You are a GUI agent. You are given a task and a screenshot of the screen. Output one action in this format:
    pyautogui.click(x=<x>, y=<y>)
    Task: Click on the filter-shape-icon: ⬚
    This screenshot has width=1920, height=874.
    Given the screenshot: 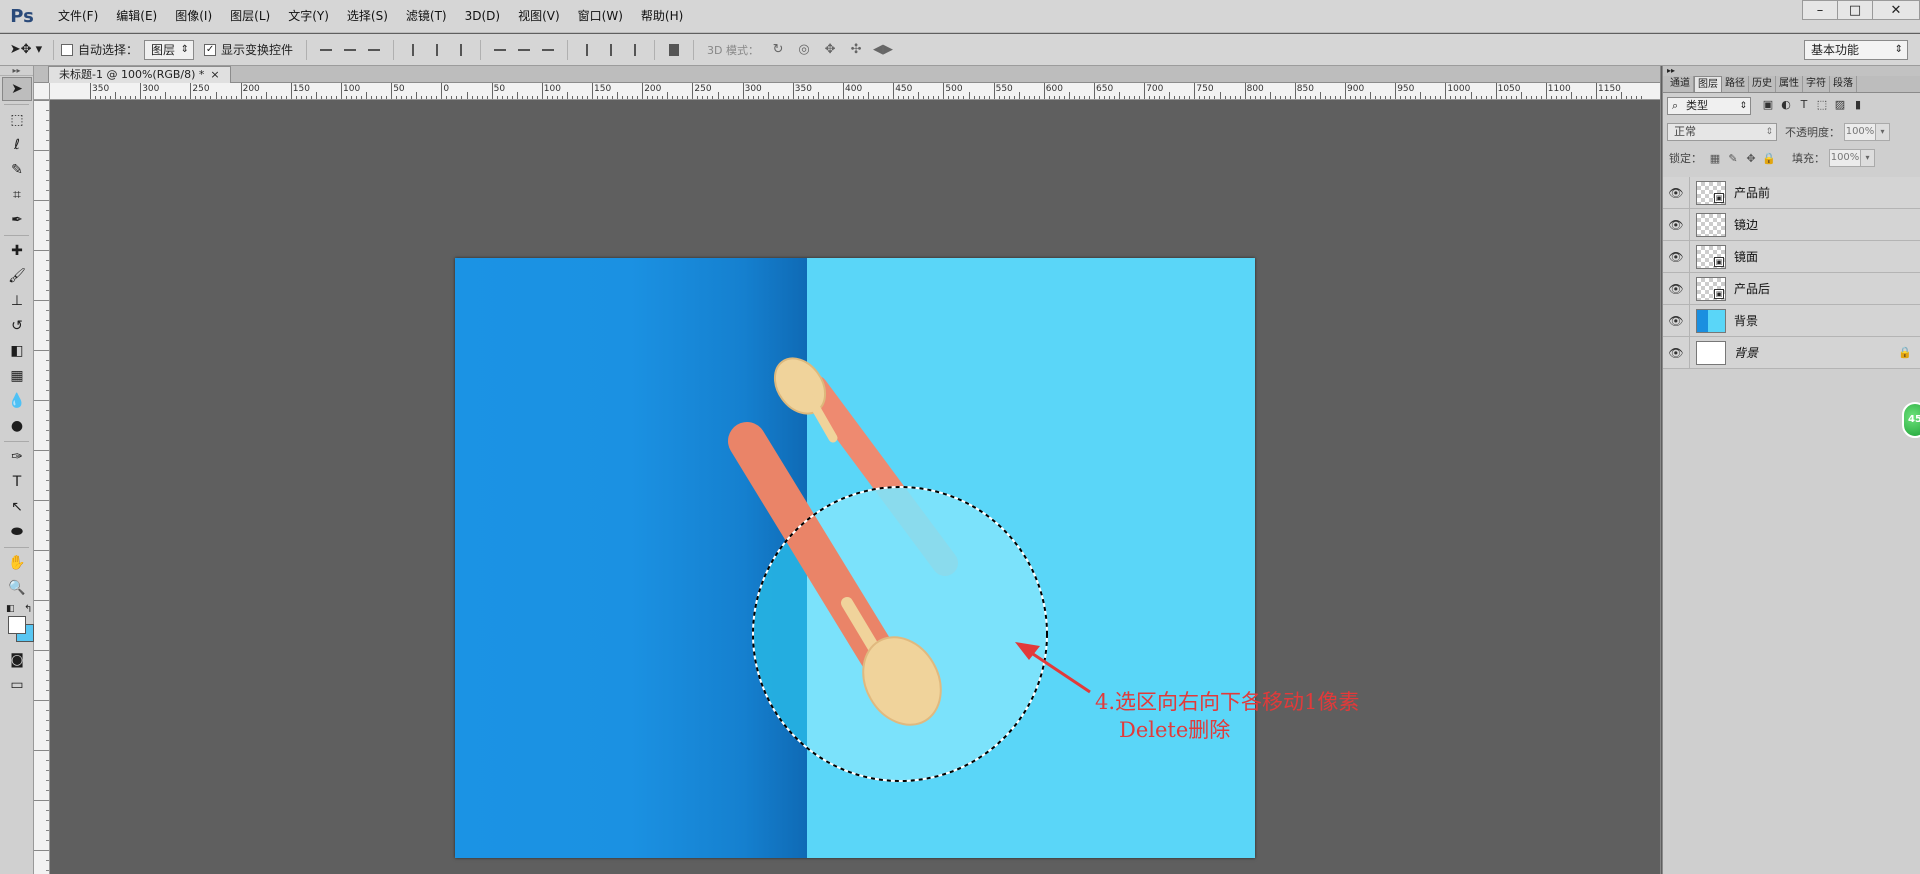 What is the action you would take?
    pyautogui.click(x=1822, y=106)
    